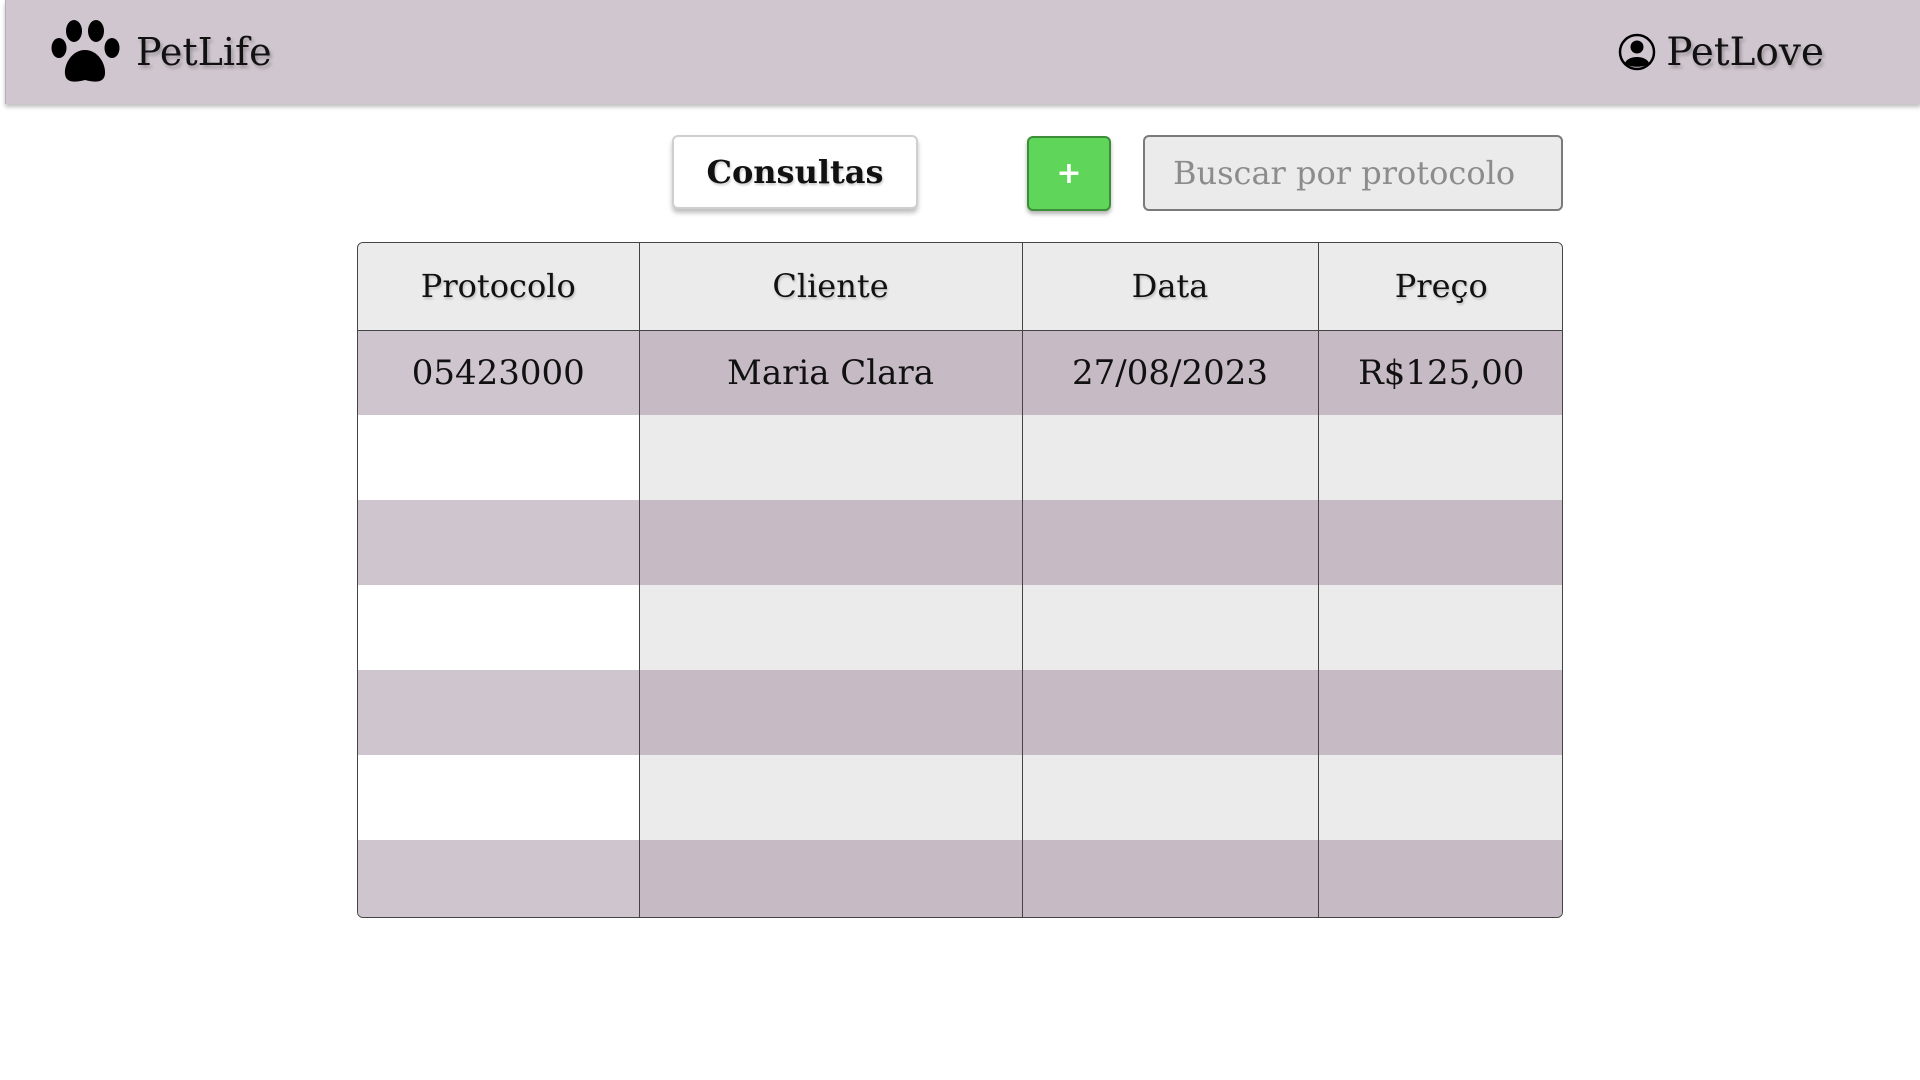 The width and height of the screenshot is (1920, 1080). I want to click on column-header-preco: Preço, so click(1439, 287).